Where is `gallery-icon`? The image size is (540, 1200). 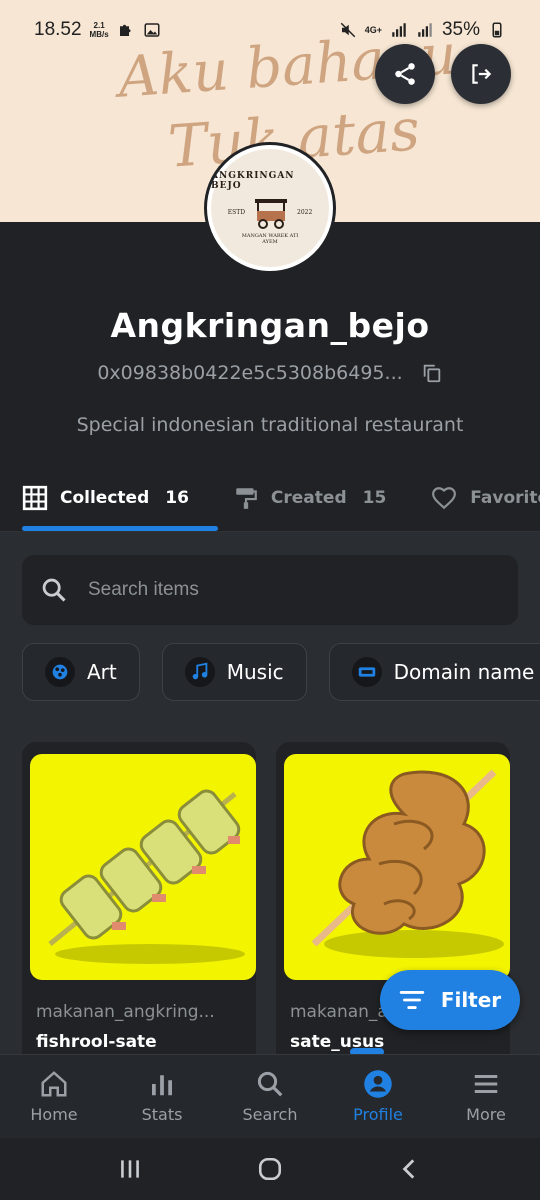 gallery-icon is located at coordinates (152, 30).